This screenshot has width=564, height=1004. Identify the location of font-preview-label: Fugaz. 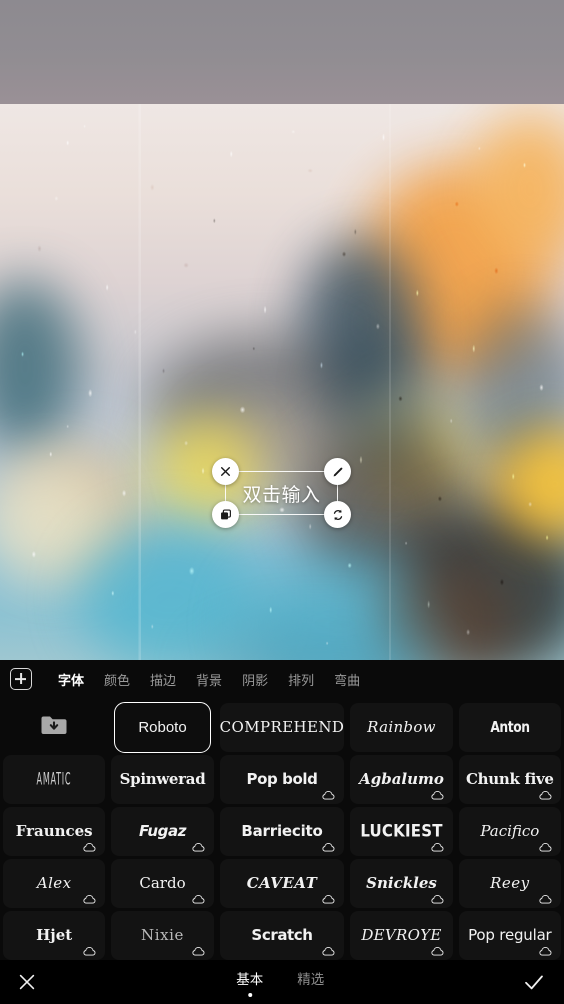
(162, 831).